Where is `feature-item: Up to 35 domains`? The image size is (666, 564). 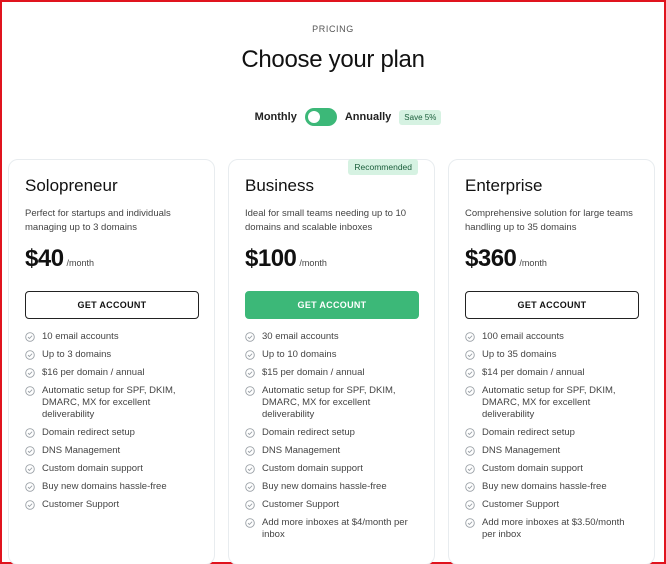 feature-item: Up to 35 domains is located at coordinates (551, 355).